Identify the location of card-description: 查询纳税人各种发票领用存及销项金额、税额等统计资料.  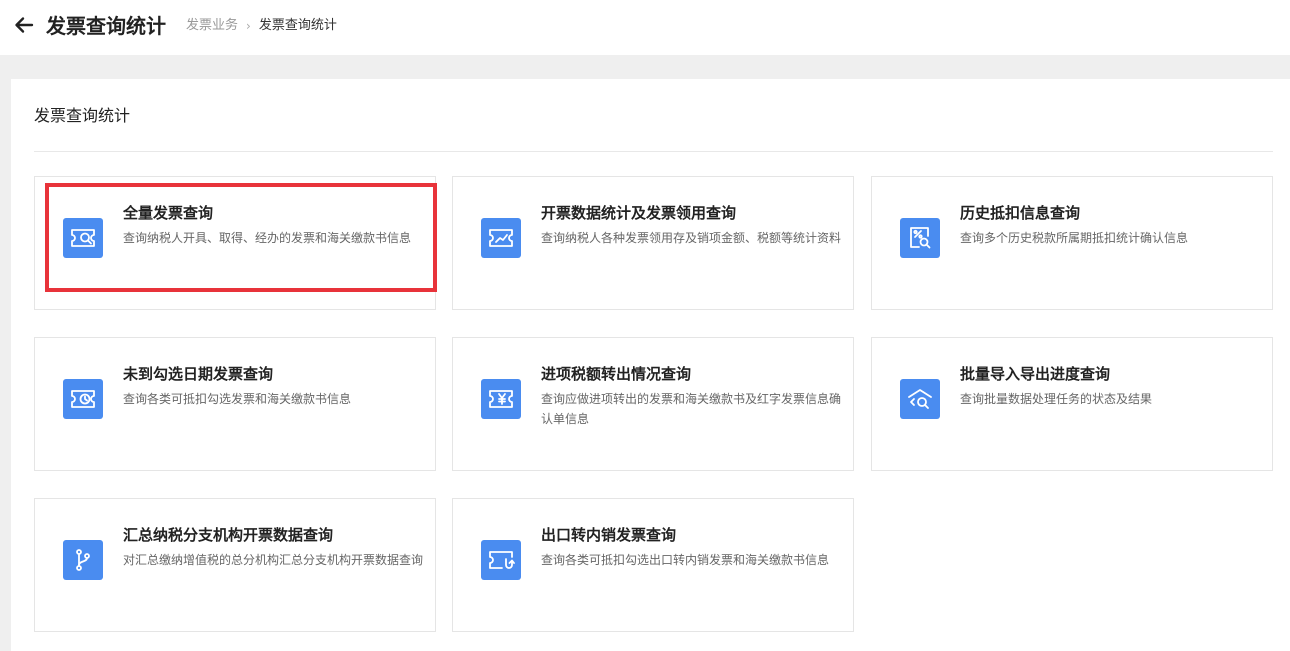
(691, 238).